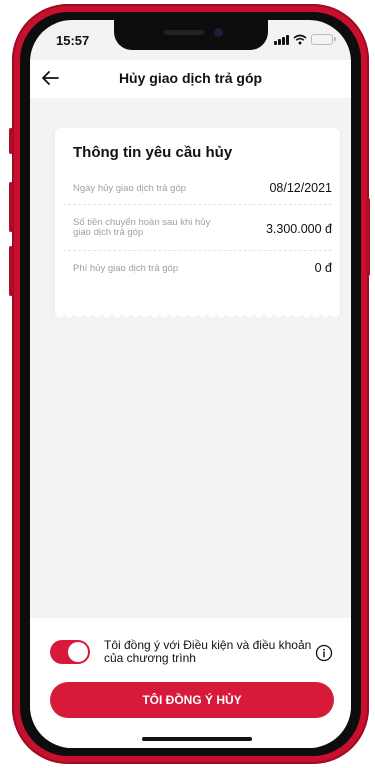 The image size is (375, 768). I want to click on info-row-cancel-fee: Phí hủy giao dịch trả góp 0 đ, so click(197, 269).